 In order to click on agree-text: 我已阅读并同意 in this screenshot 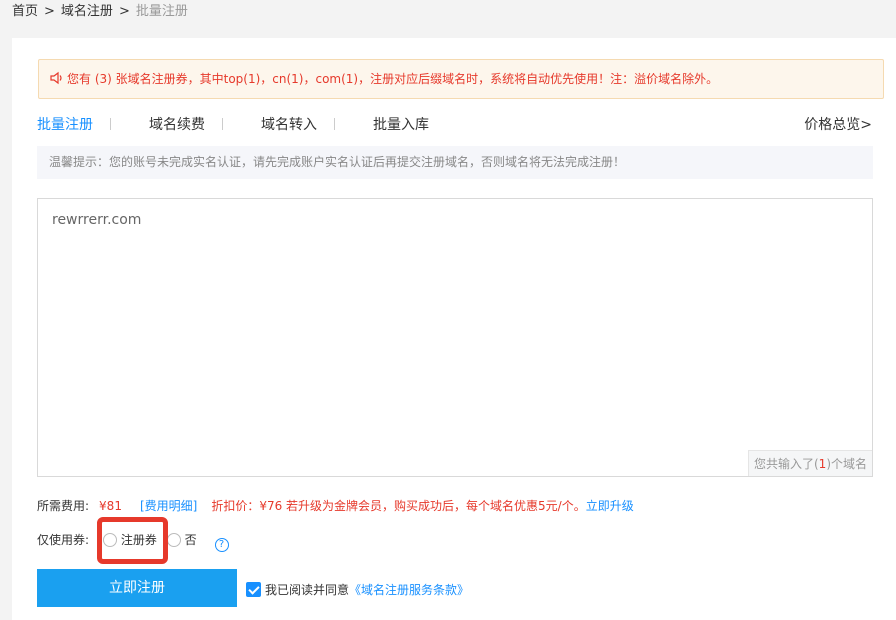, I will do `click(307, 590)`.